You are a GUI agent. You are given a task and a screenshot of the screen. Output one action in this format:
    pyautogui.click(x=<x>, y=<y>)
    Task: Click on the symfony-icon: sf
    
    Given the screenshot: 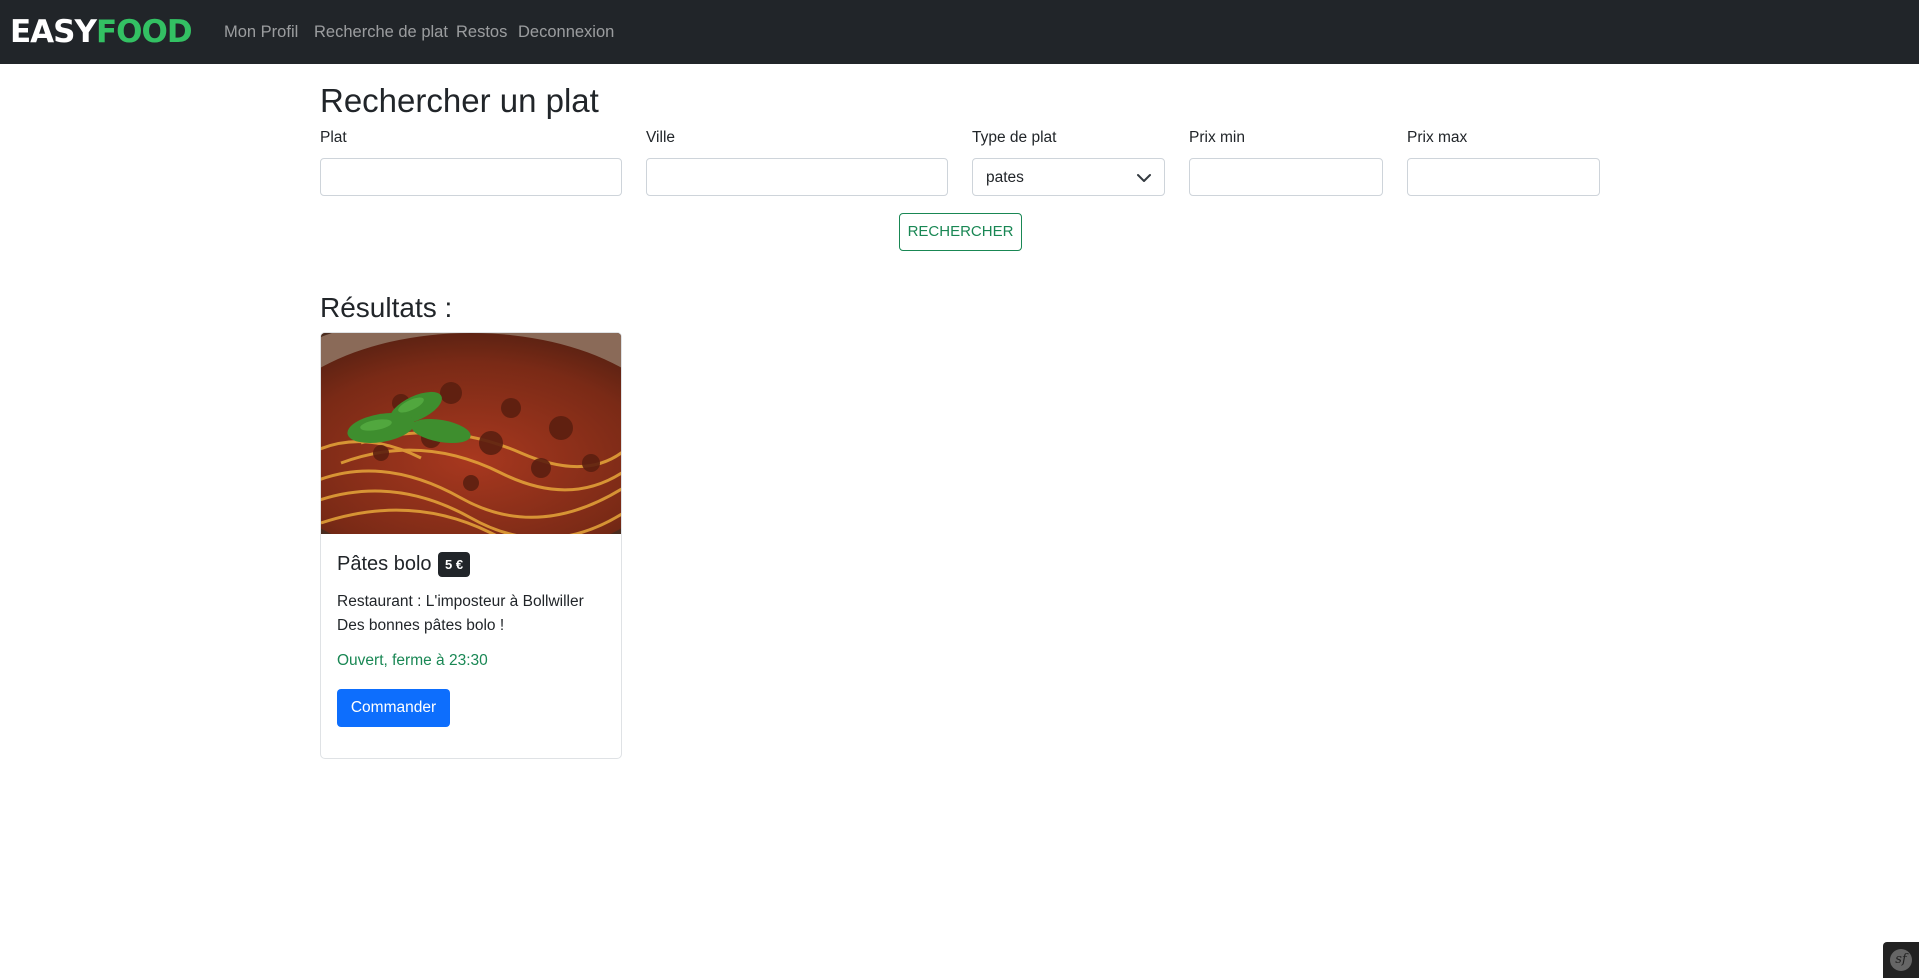 What is the action you would take?
    pyautogui.click(x=1901, y=960)
    